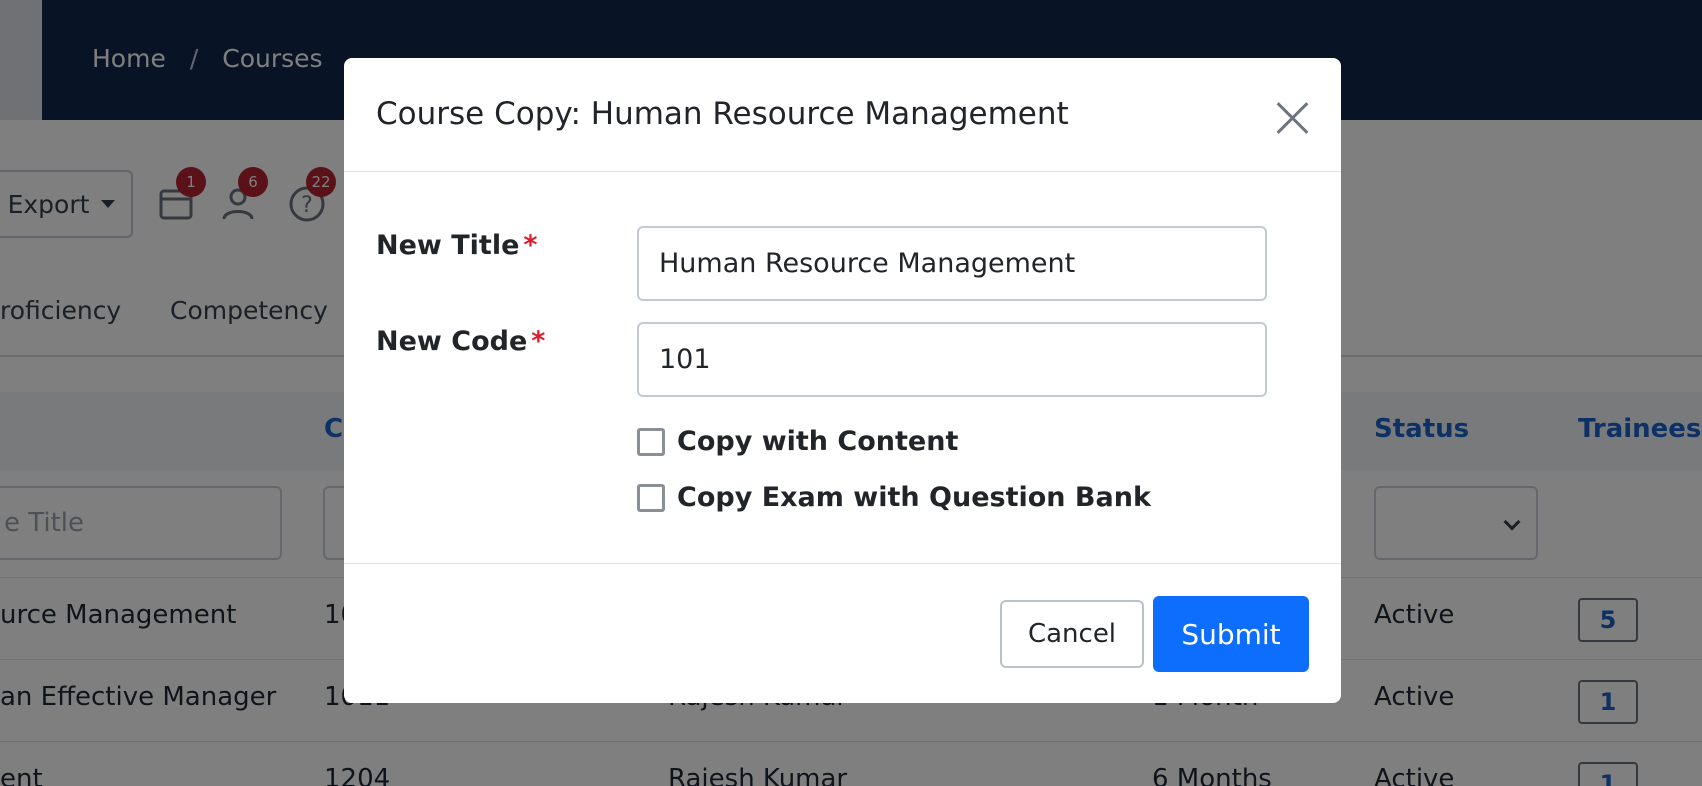  Describe the element at coordinates (1231, 634) in the screenshot. I see `submit-button: Submit` at that location.